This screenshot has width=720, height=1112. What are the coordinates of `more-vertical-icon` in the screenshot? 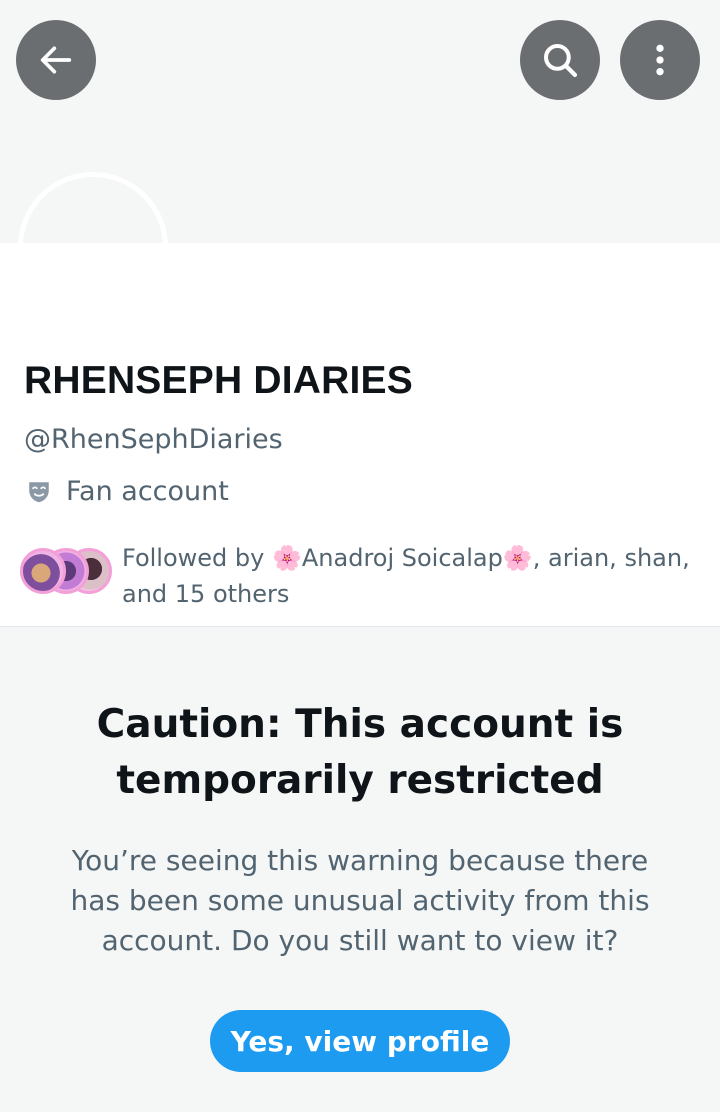 It's located at (660, 60).